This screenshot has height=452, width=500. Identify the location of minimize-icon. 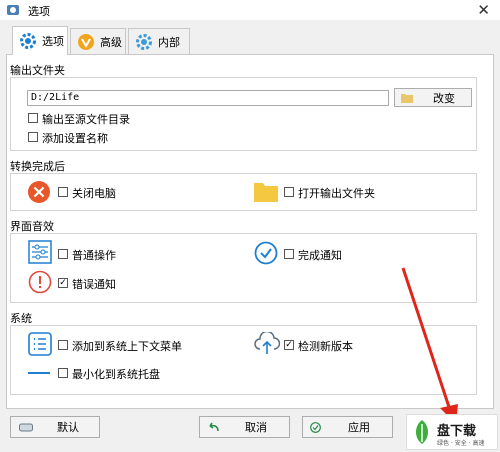
(39, 373).